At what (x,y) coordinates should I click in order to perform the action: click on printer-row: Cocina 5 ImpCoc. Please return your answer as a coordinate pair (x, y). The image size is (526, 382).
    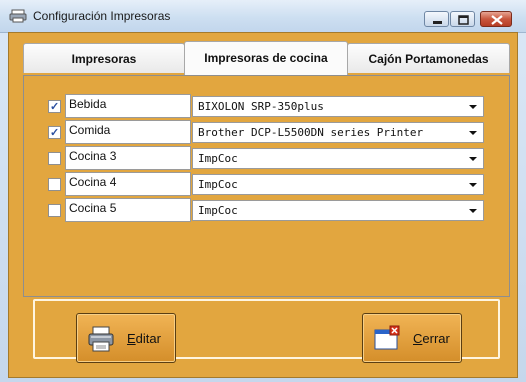
    Looking at the image, I should click on (267, 210).